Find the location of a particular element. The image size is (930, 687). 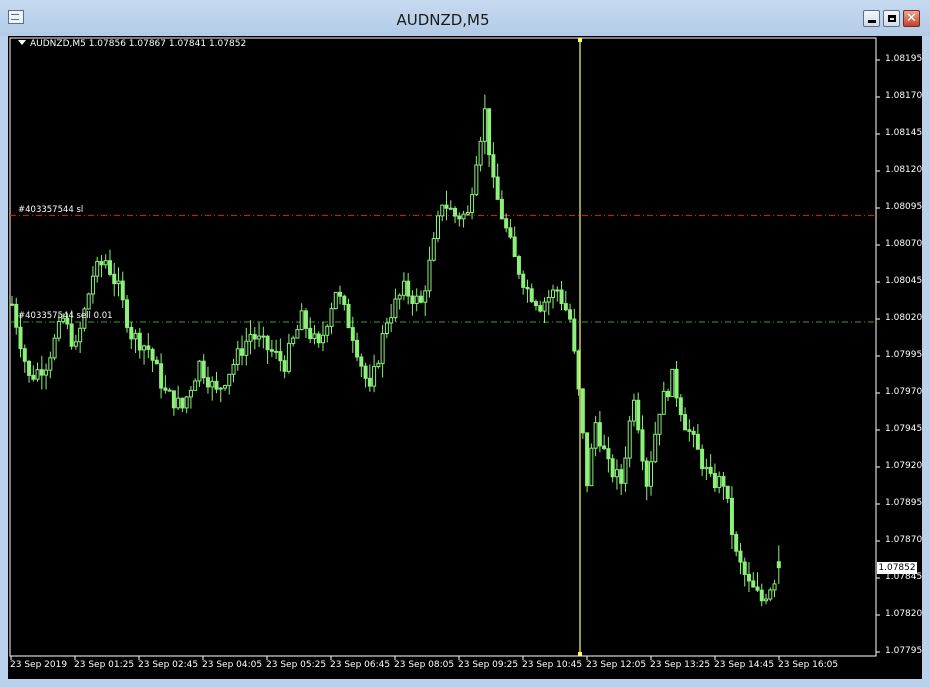

price-tick-label: 1.07995 is located at coordinates (904, 355).